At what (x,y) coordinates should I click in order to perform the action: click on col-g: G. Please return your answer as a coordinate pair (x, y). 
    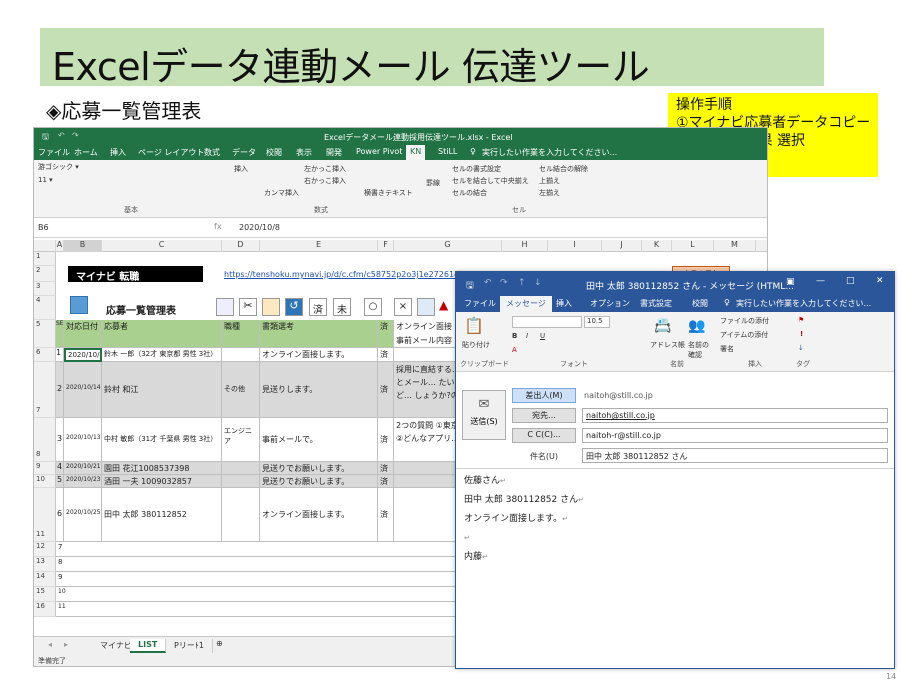
    Looking at the image, I should click on (448, 246).